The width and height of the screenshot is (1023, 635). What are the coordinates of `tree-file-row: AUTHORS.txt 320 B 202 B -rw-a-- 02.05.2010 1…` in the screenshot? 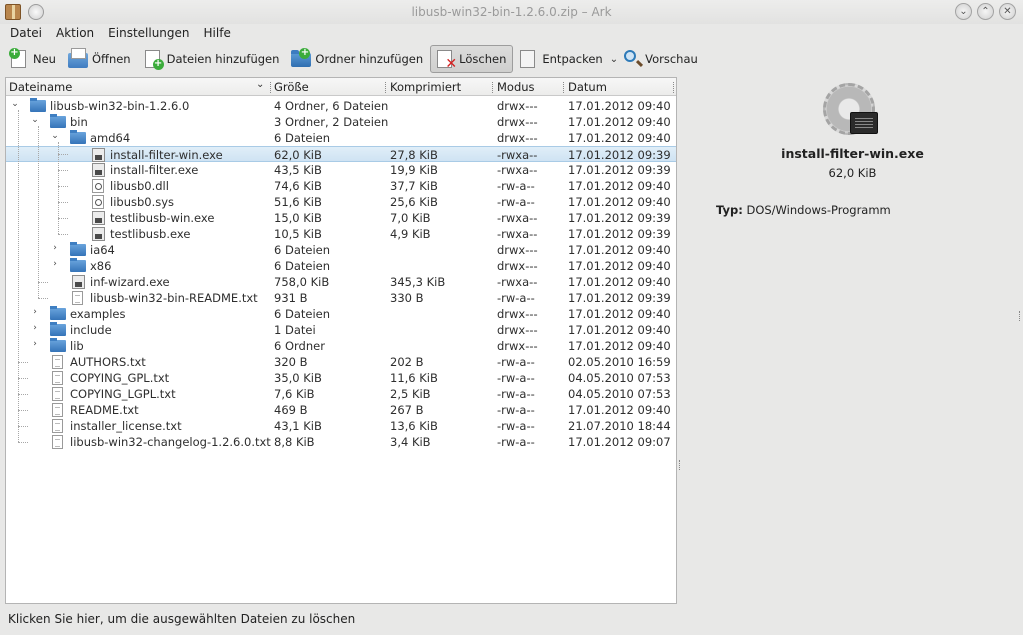 It's located at (341, 362).